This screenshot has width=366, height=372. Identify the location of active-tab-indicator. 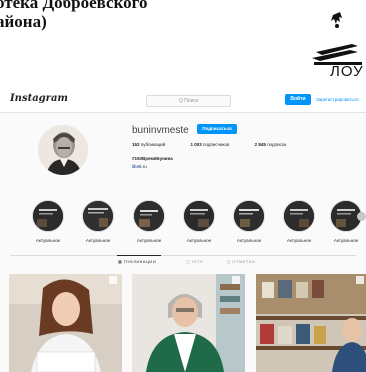
(139, 255).